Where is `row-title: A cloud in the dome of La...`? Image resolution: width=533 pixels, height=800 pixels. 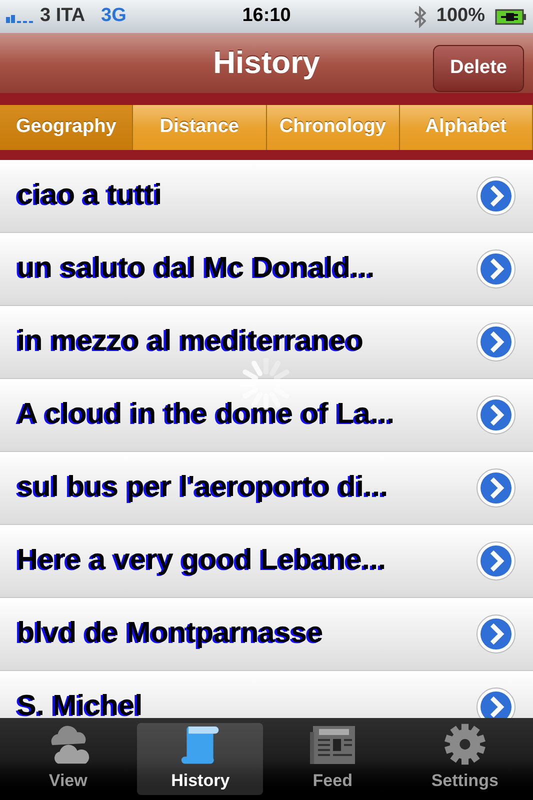
row-title: A cloud in the dome of La... is located at coordinates (206, 414).